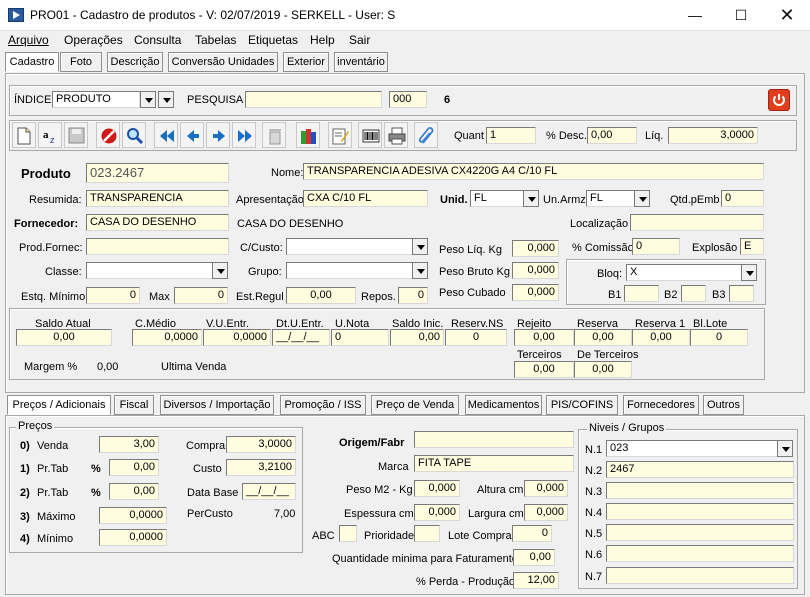 The image size is (810, 597). I want to click on classe-select, so click(149, 270).